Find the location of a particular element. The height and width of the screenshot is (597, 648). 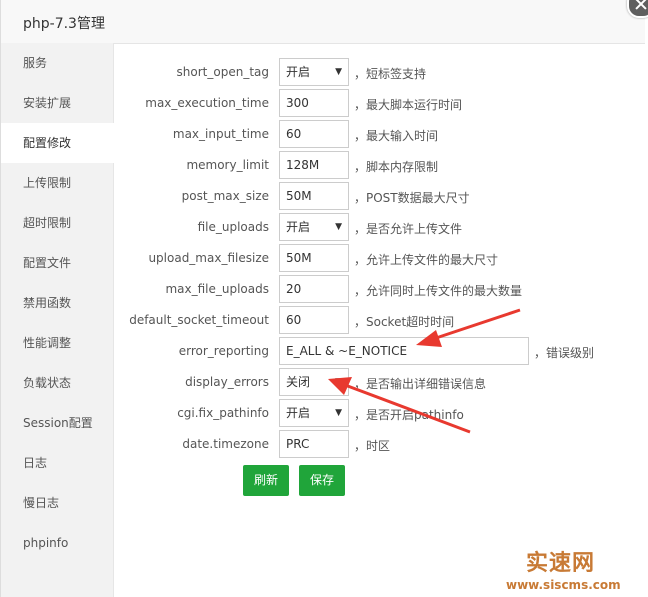

max-input-time-input: 60 is located at coordinates (314, 134).